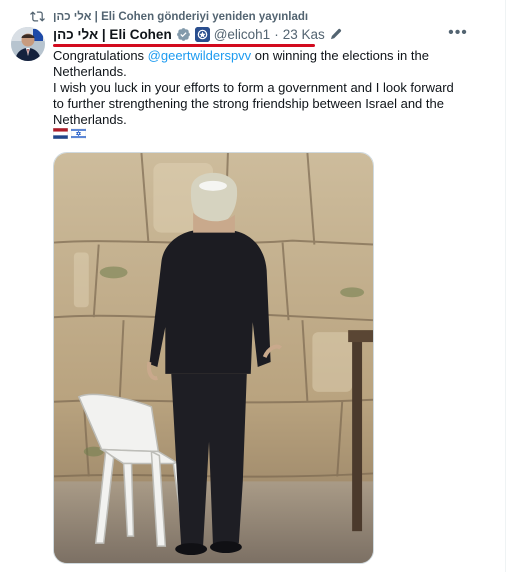 The height and width of the screenshot is (572, 506). Describe the element at coordinates (112, 34) in the screenshot. I see `author-name: אלי כהן | Eli Cohen` at that location.